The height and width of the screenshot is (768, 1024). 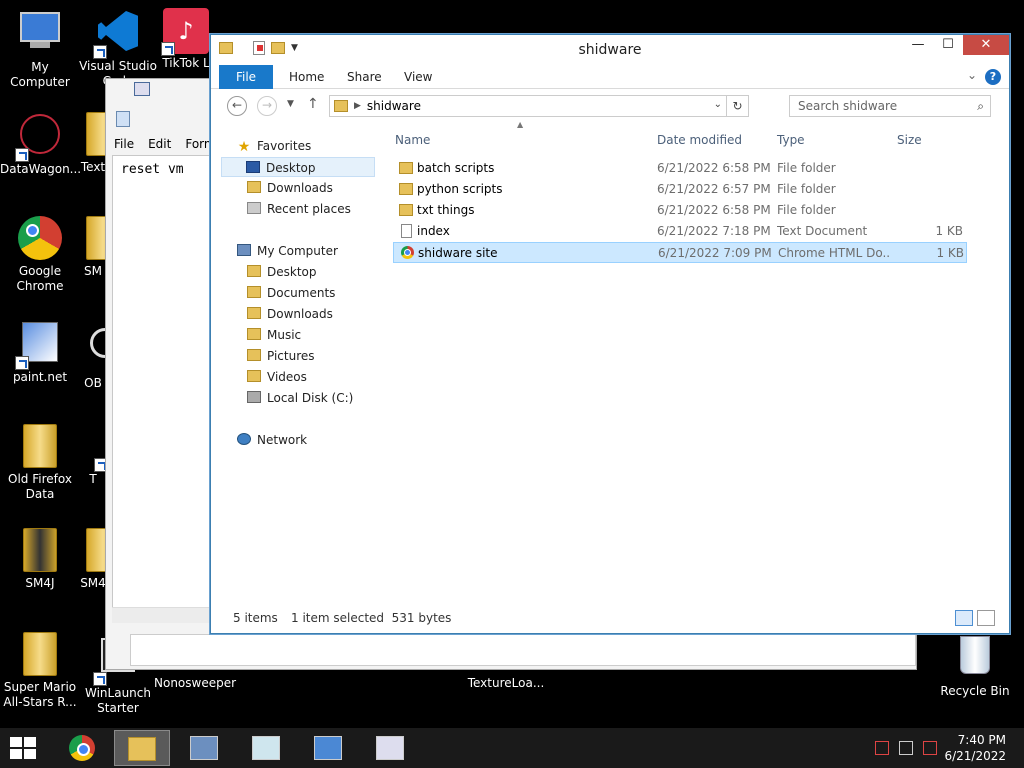 I want to click on column-header-name: Name, so click(x=412, y=140).